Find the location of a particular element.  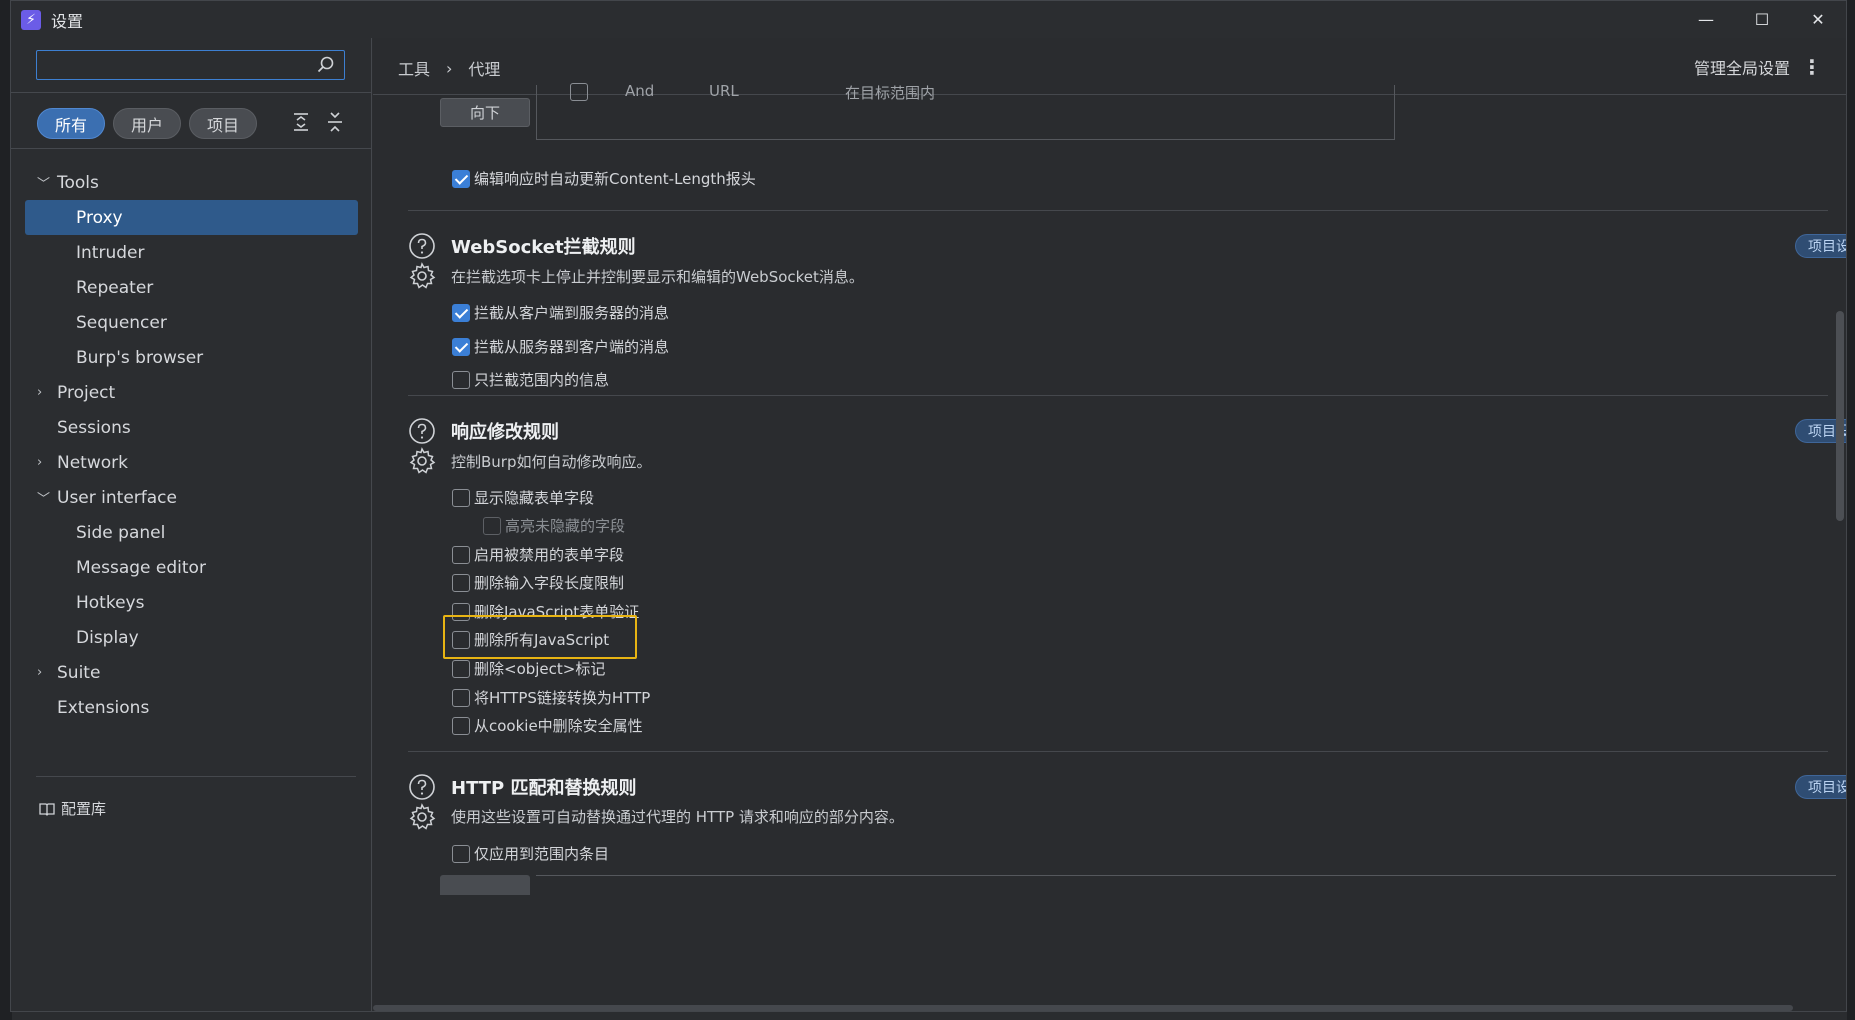

tree-item-network: › Network is located at coordinates (191, 462).